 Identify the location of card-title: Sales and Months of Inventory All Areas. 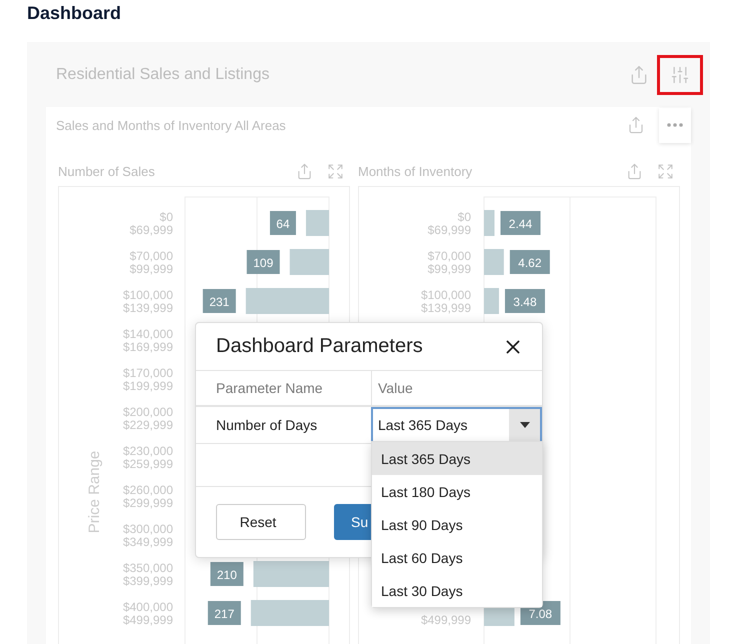
(171, 125).